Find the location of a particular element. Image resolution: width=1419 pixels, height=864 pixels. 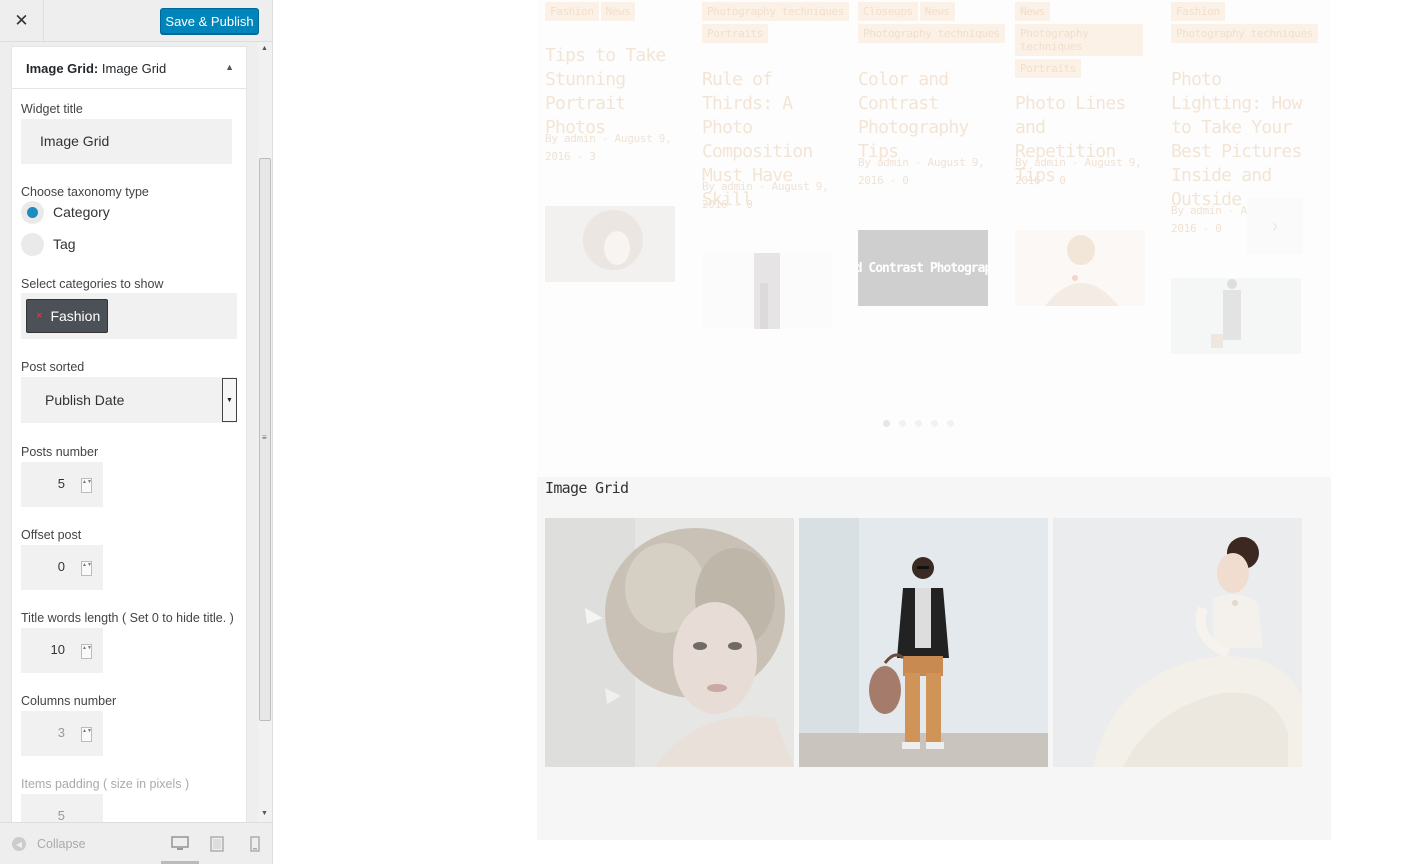

bride-photo is located at coordinates (1177, 642).